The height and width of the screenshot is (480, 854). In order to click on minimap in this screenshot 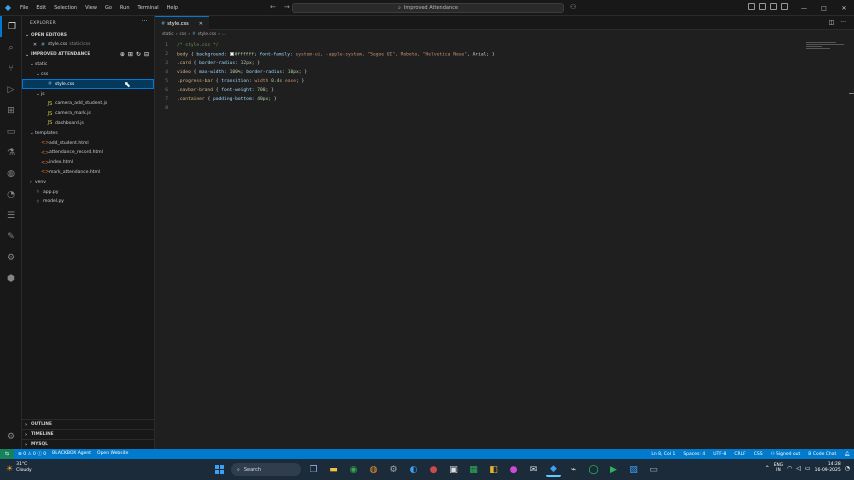, I will do `click(826, 46)`.